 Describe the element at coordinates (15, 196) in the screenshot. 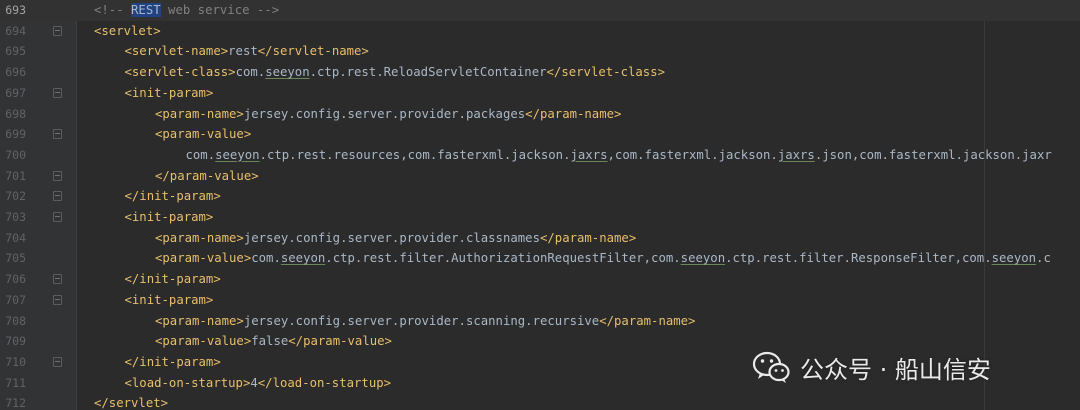

I see `line-number: 702` at that location.